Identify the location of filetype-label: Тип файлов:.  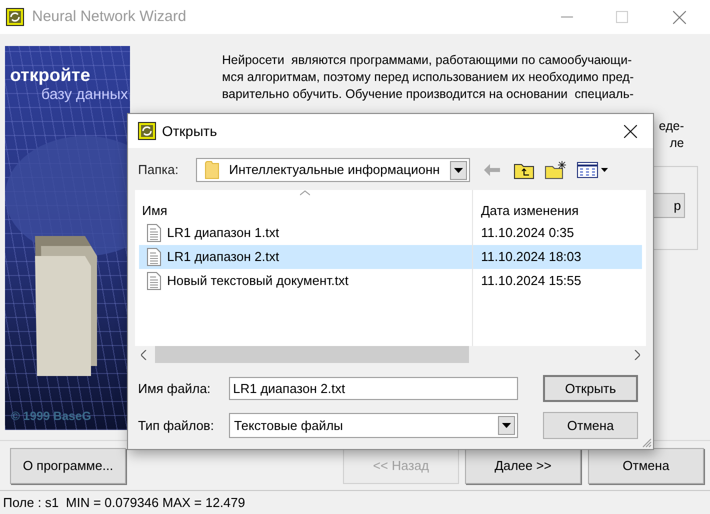
(176, 425).